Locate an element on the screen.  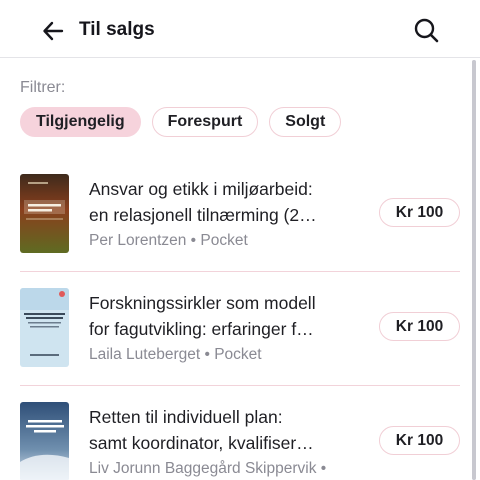
item-meta: Liv Jorunn Baggegård Skippervik • is located at coordinates (208, 468).